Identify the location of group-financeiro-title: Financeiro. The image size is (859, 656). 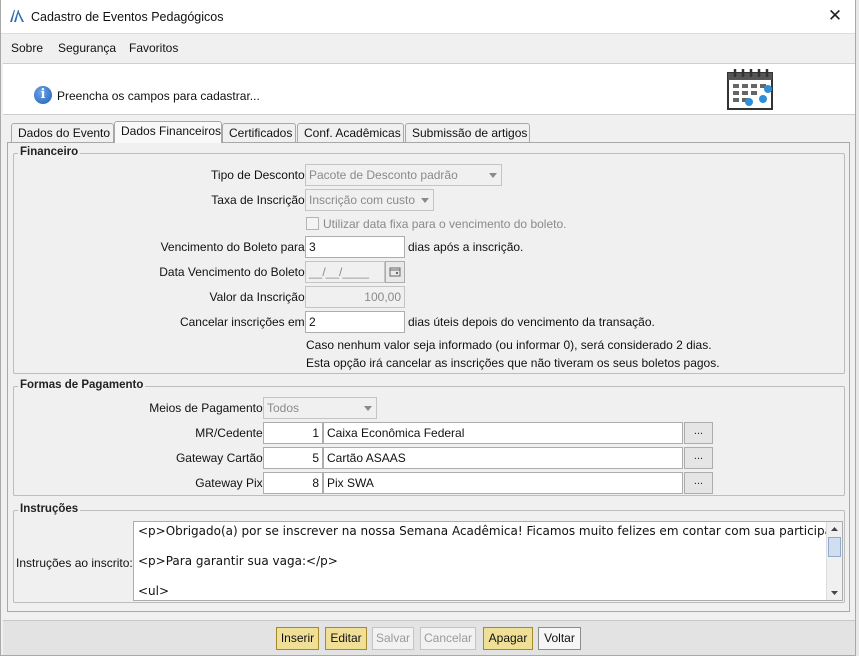
(49, 152).